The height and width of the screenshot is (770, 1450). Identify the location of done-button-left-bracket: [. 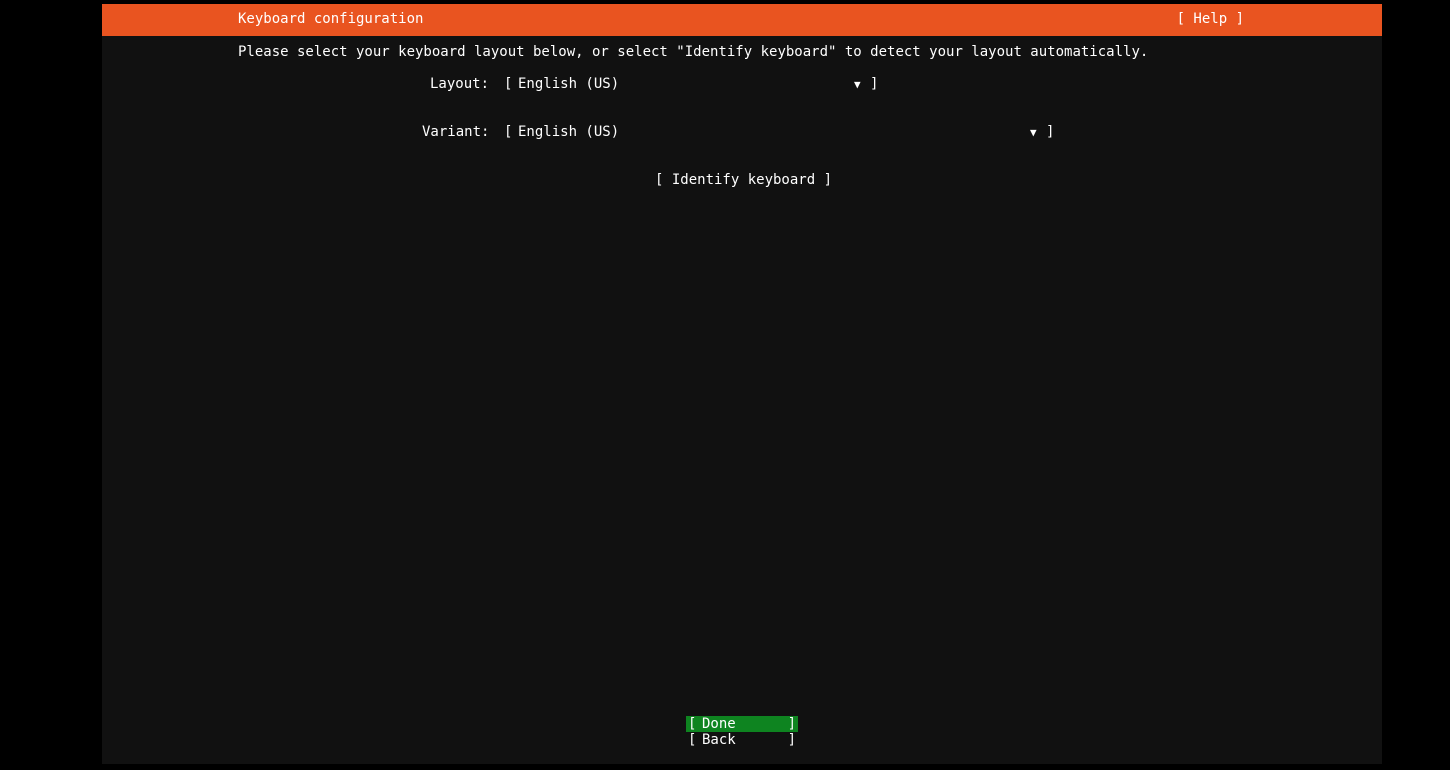
(692, 724).